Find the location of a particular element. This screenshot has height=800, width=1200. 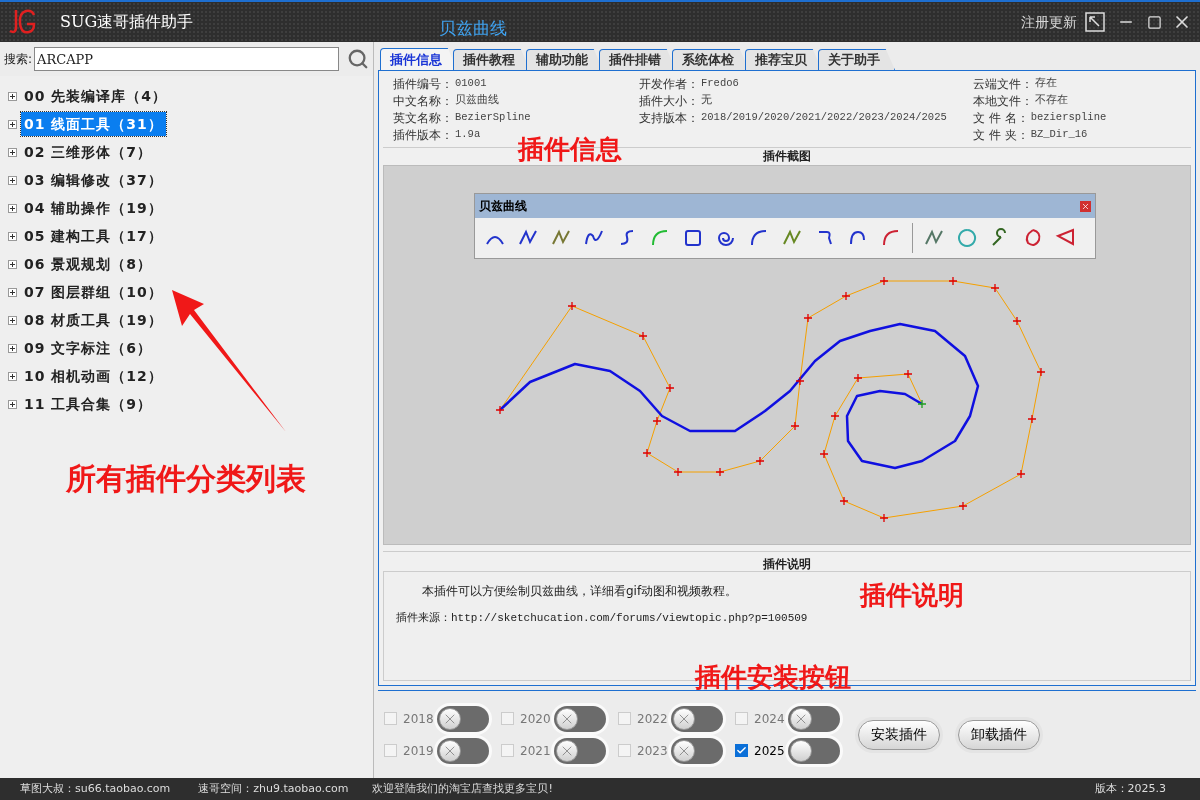

register-update-link: 注册更新 is located at coordinates (1049, 22).